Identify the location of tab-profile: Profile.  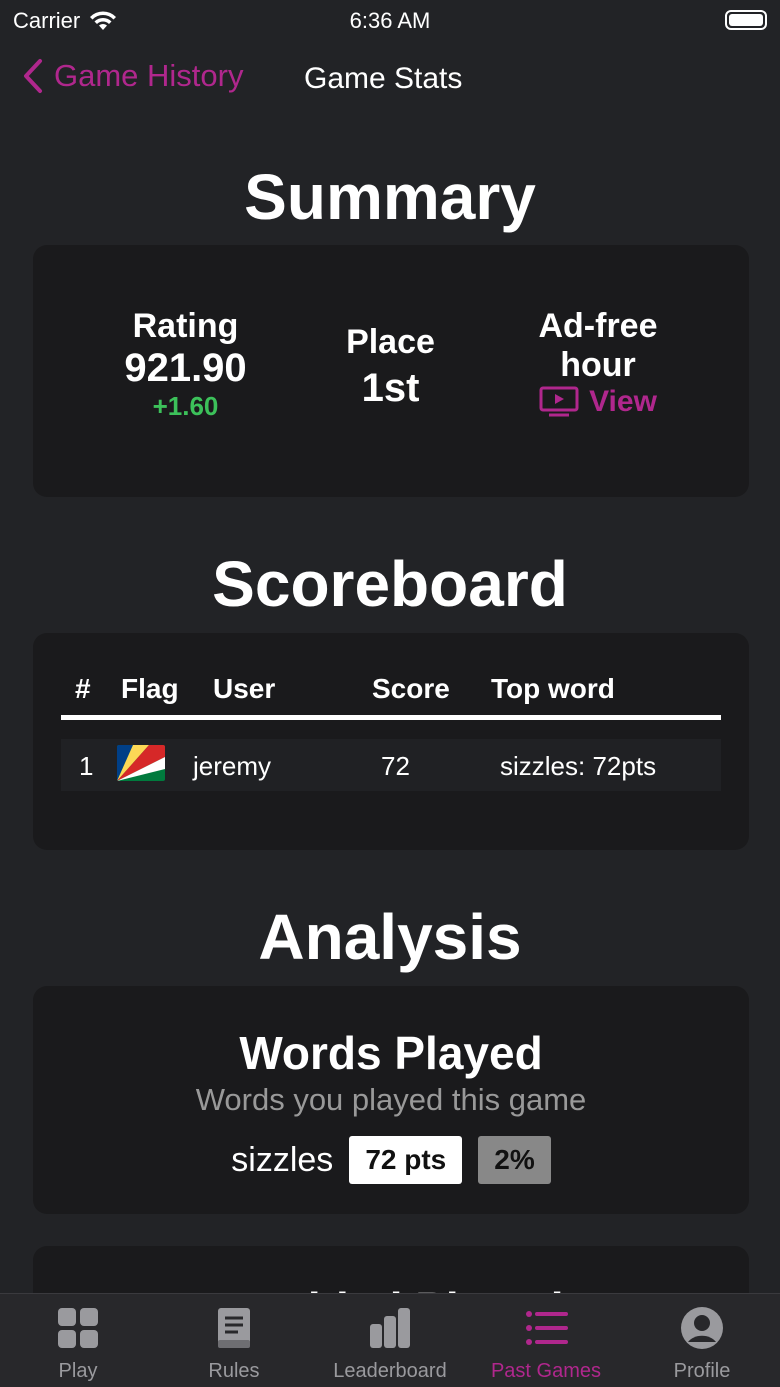
(702, 1340).